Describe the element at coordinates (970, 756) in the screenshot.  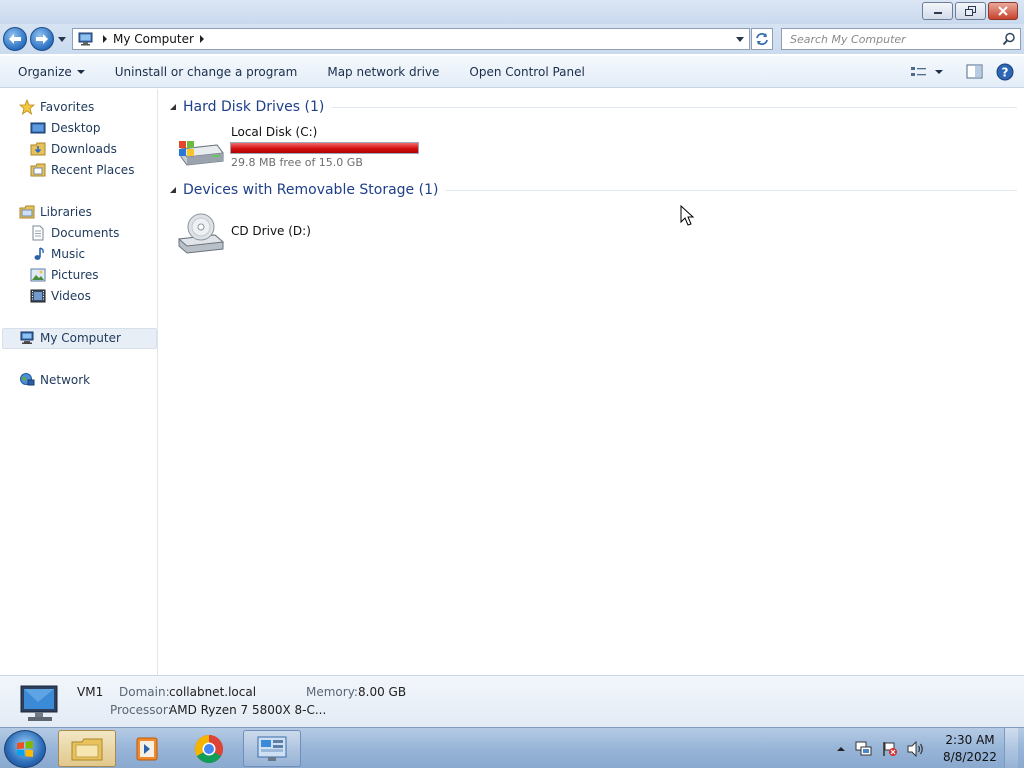
I see `clock-date: 8/8/2022` at that location.